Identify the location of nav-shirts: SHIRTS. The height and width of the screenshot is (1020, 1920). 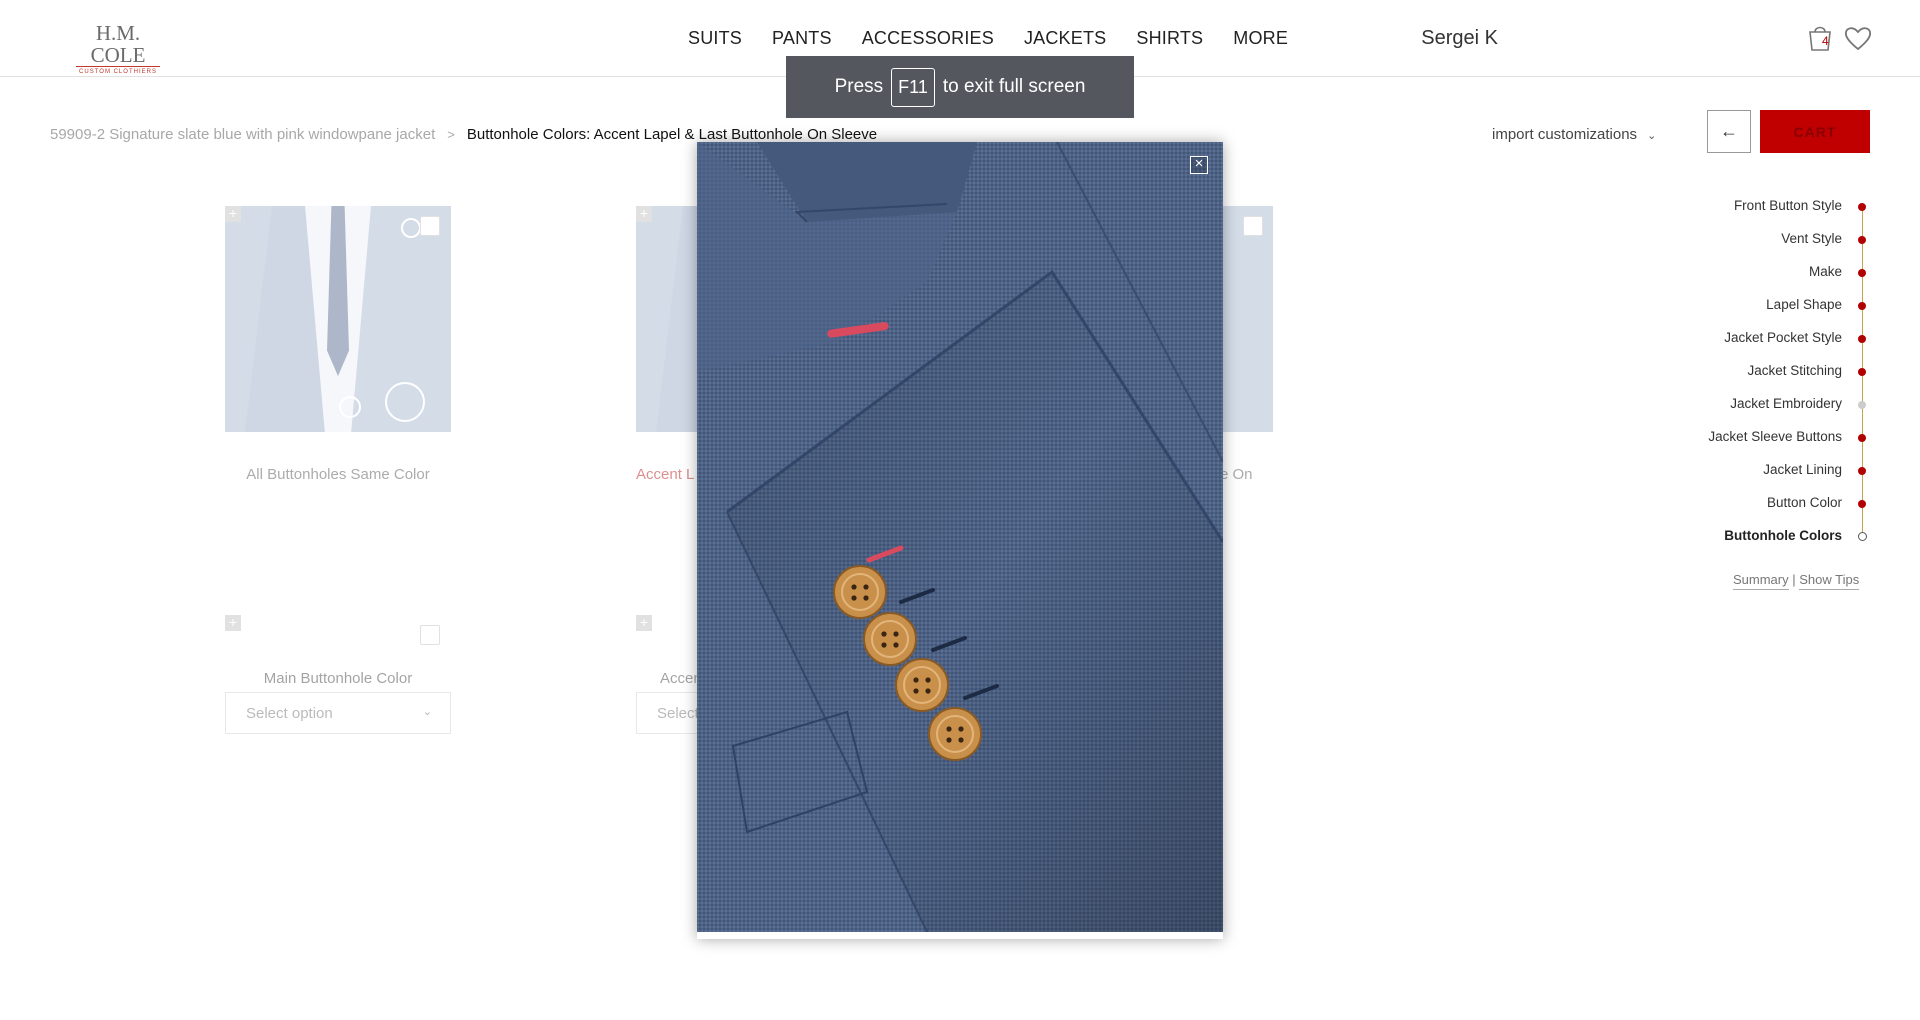
(1169, 38).